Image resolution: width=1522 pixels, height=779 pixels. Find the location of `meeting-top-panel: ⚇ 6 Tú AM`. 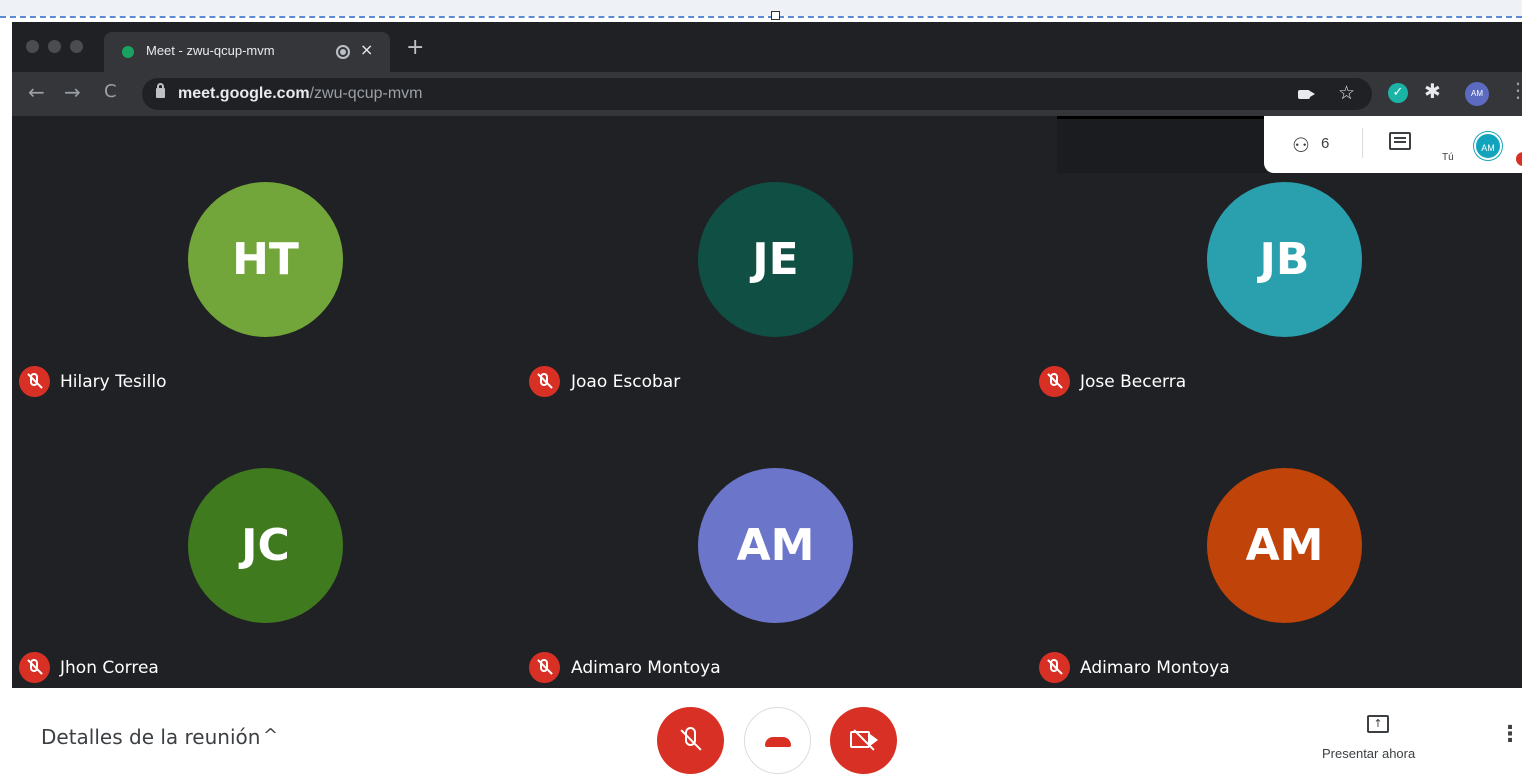

meeting-top-panel: ⚇ 6 Tú AM is located at coordinates (1393, 144).